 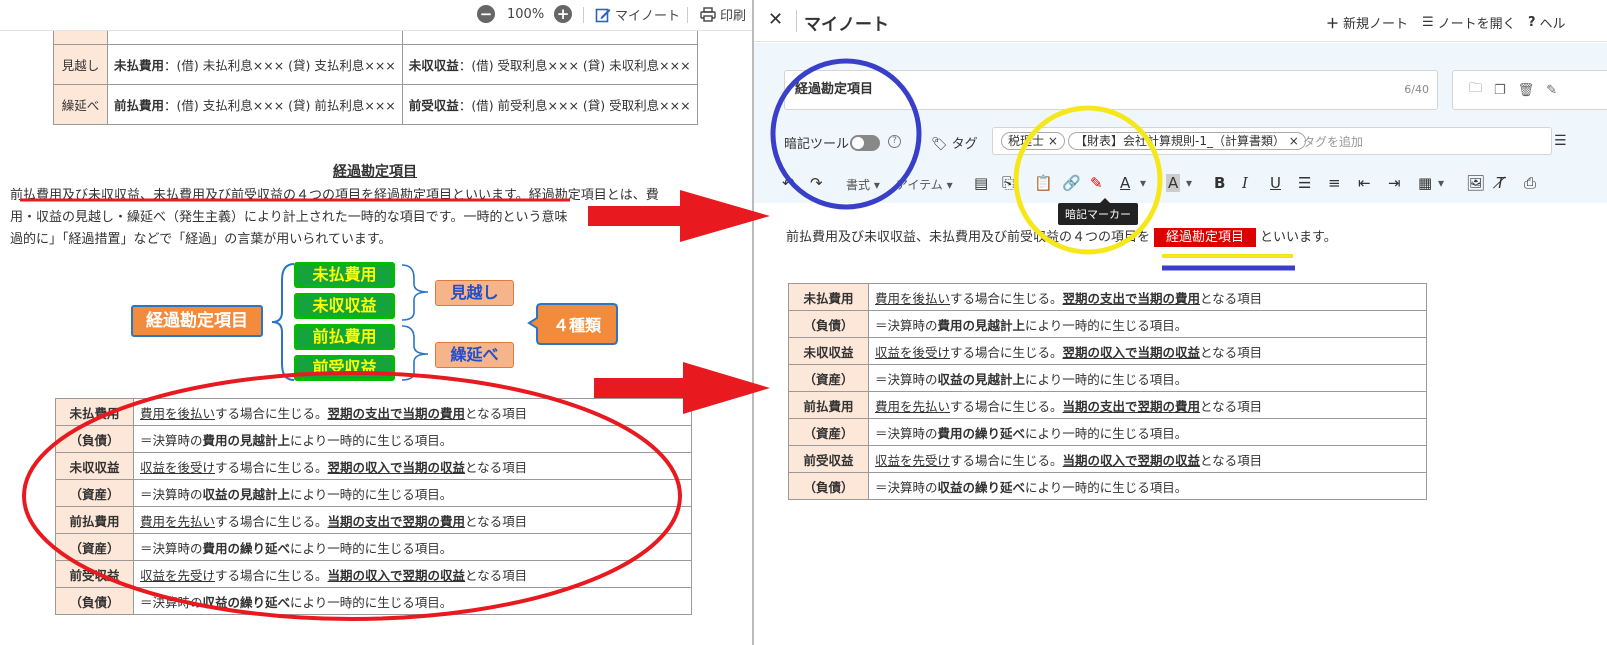 What do you see at coordinates (687, 15) in the screenshot?
I see `toolbar-divider` at bounding box center [687, 15].